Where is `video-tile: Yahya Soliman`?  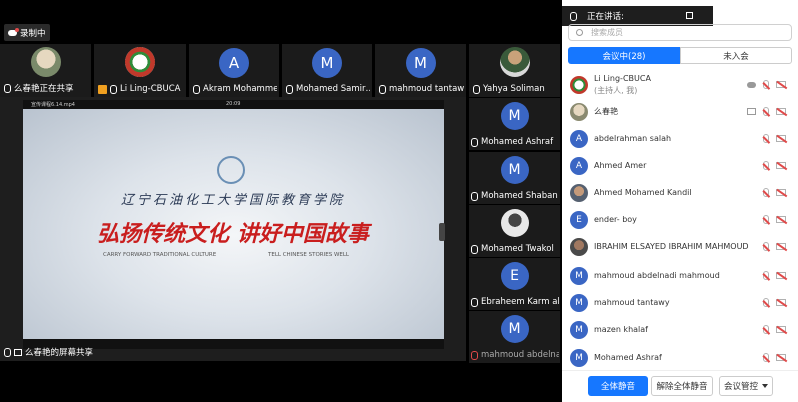
video-tile: Yahya Soliman is located at coordinates (514, 70).